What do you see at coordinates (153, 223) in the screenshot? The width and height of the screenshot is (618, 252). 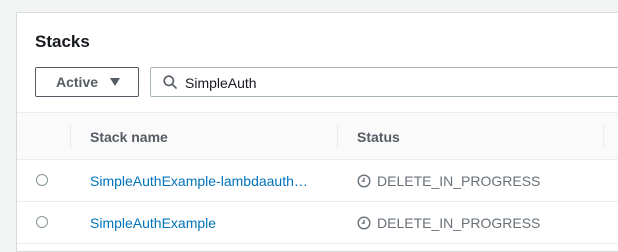 I see `stack-name-link: SimpleAuthExample` at bounding box center [153, 223].